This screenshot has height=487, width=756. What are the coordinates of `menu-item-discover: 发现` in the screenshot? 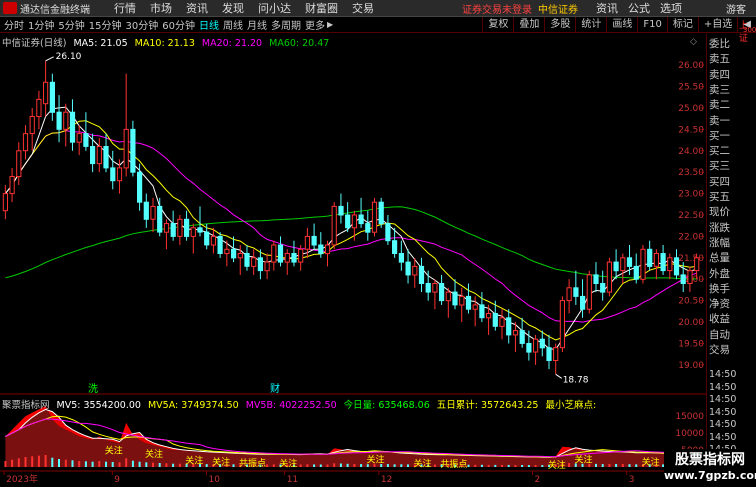 It's located at (233, 8).